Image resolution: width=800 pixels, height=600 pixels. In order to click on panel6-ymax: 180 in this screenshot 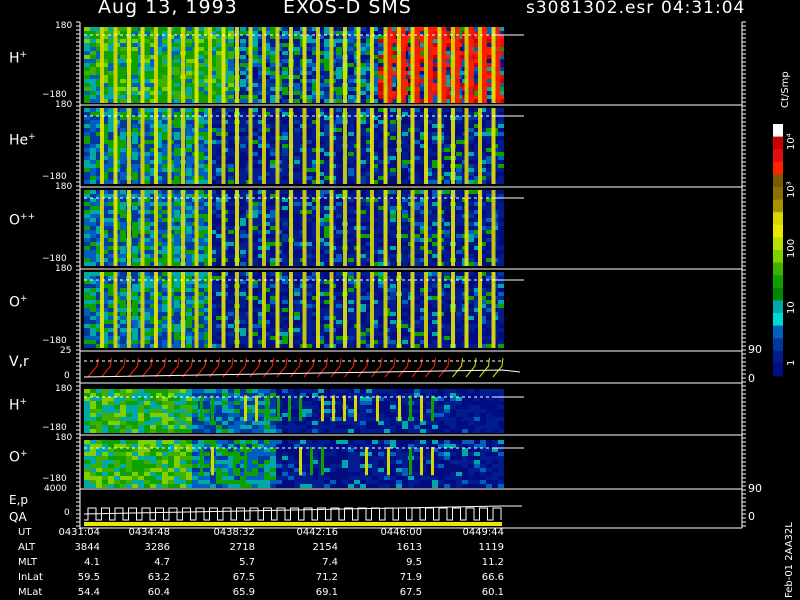, I will do `click(64, 389)`.